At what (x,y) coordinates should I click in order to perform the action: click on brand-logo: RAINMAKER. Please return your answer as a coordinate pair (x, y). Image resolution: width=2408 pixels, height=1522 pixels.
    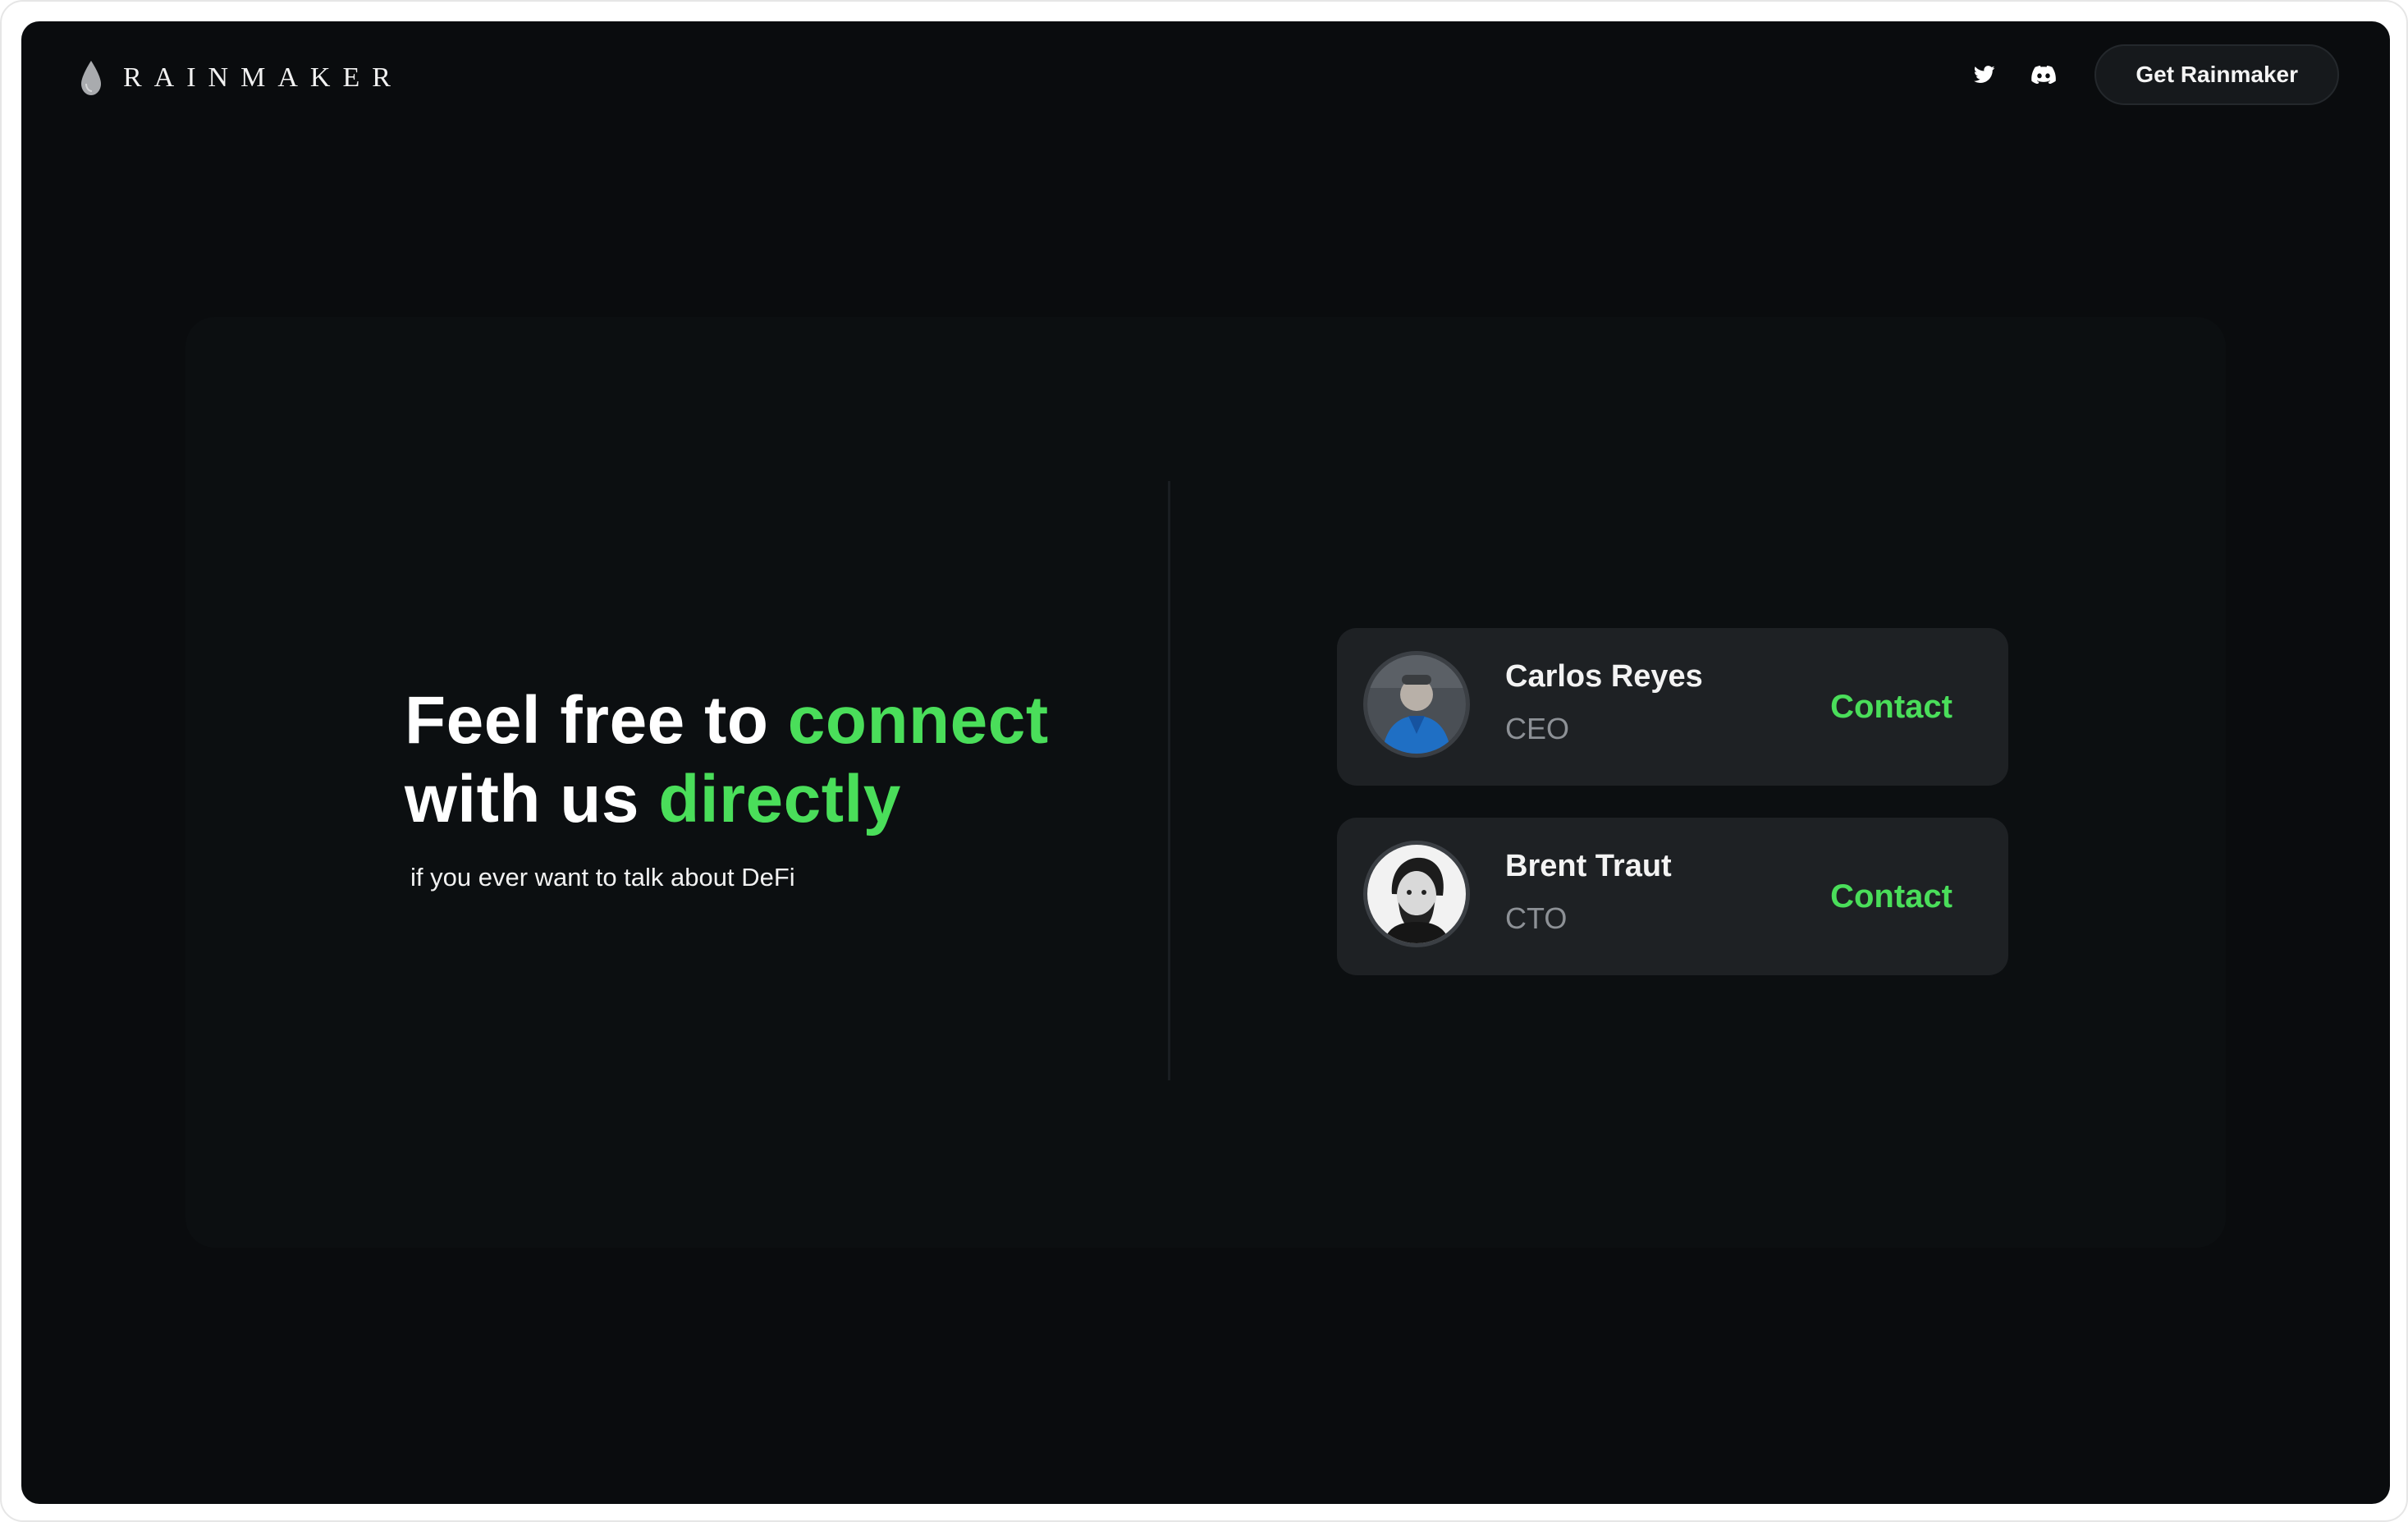
    Looking at the image, I should click on (241, 78).